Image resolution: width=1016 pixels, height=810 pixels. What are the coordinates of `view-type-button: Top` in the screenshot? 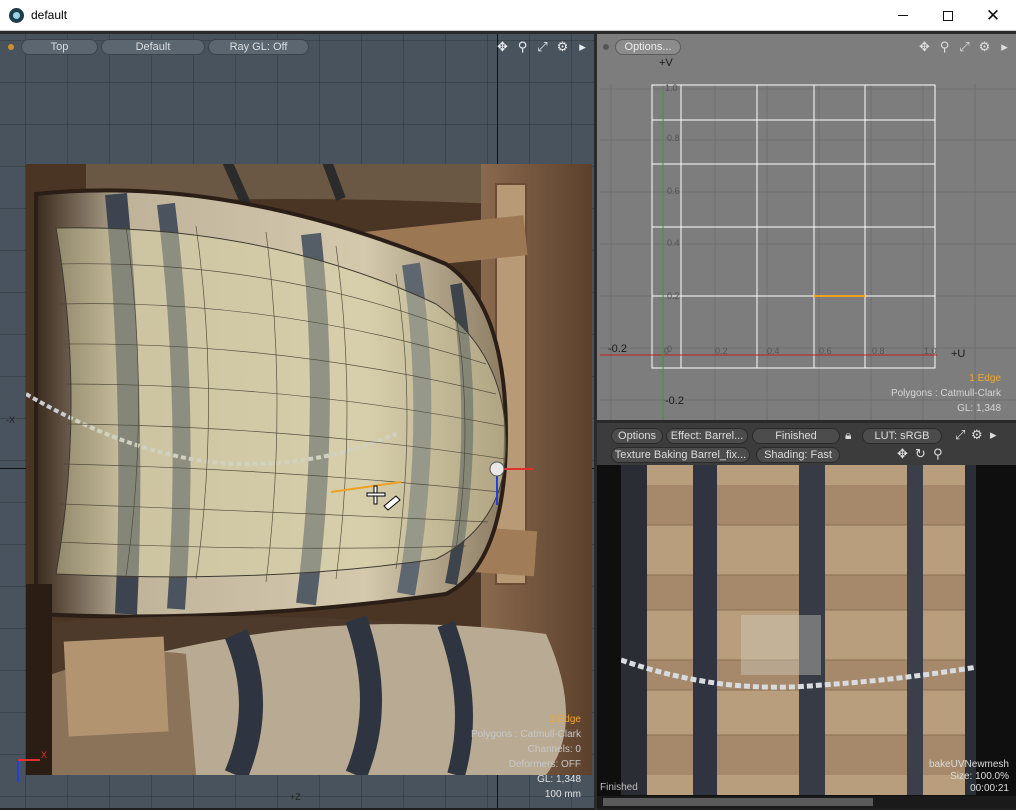 It's located at (59, 47).